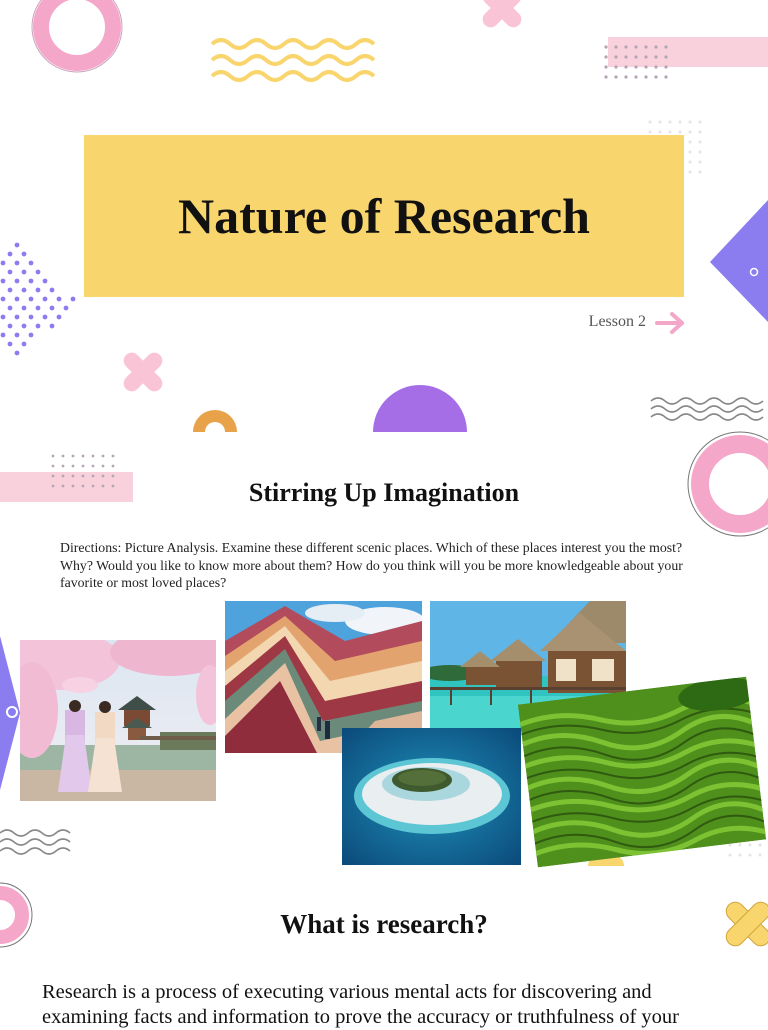 The image size is (768, 1030). Describe the element at coordinates (707, 409) in the screenshot. I see `grey-waves-icon` at that location.